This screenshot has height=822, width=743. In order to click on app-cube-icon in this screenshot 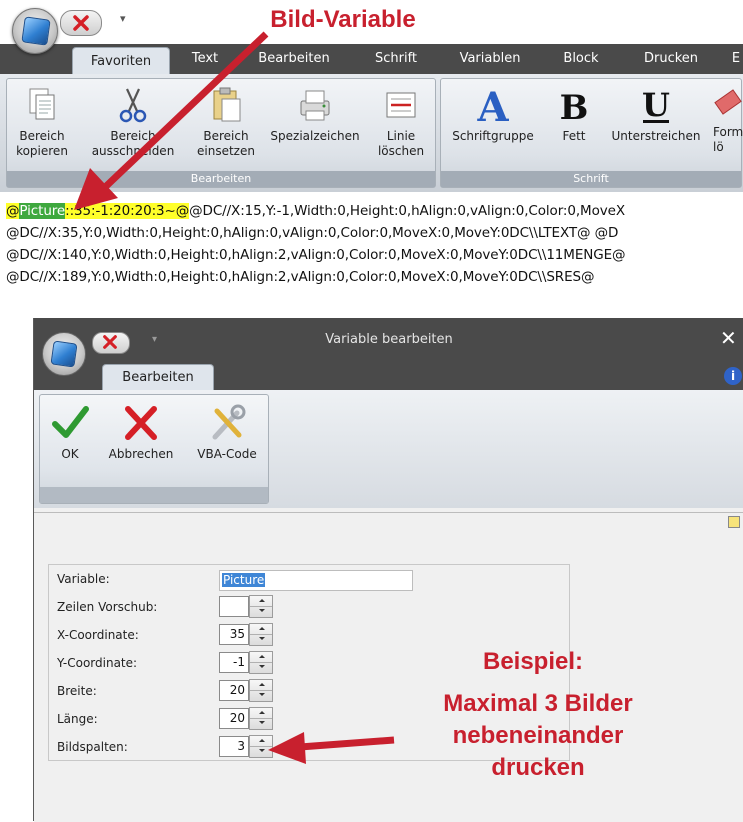, I will do `click(36, 31)`.